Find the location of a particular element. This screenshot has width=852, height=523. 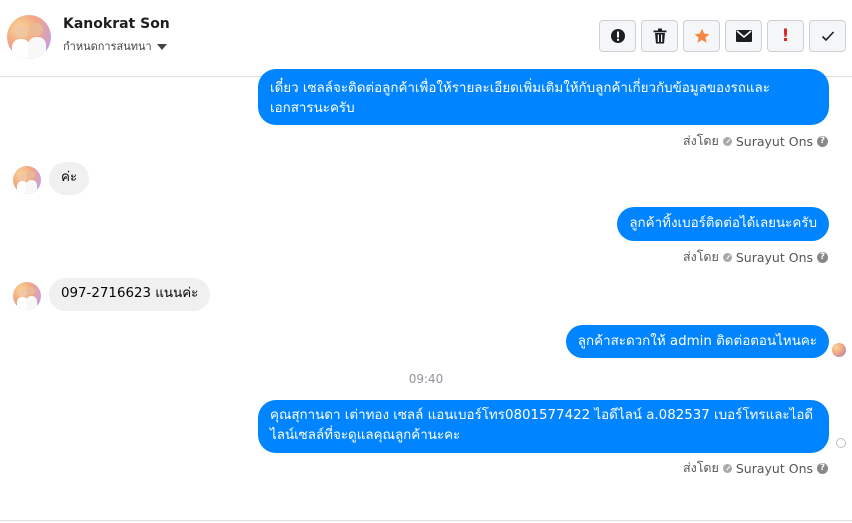

mark-unread-button is located at coordinates (743, 36).